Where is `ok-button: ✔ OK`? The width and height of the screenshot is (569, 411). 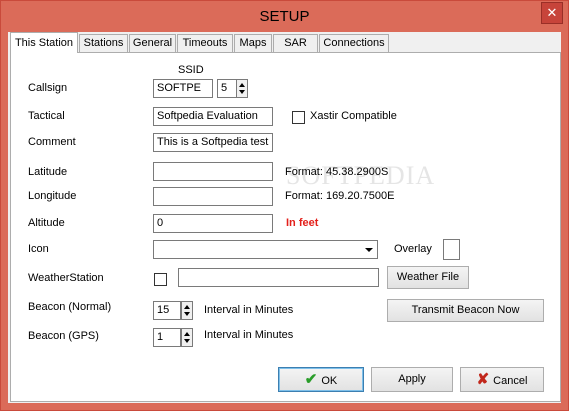 ok-button: ✔ OK is located at coordinates (321, 379).